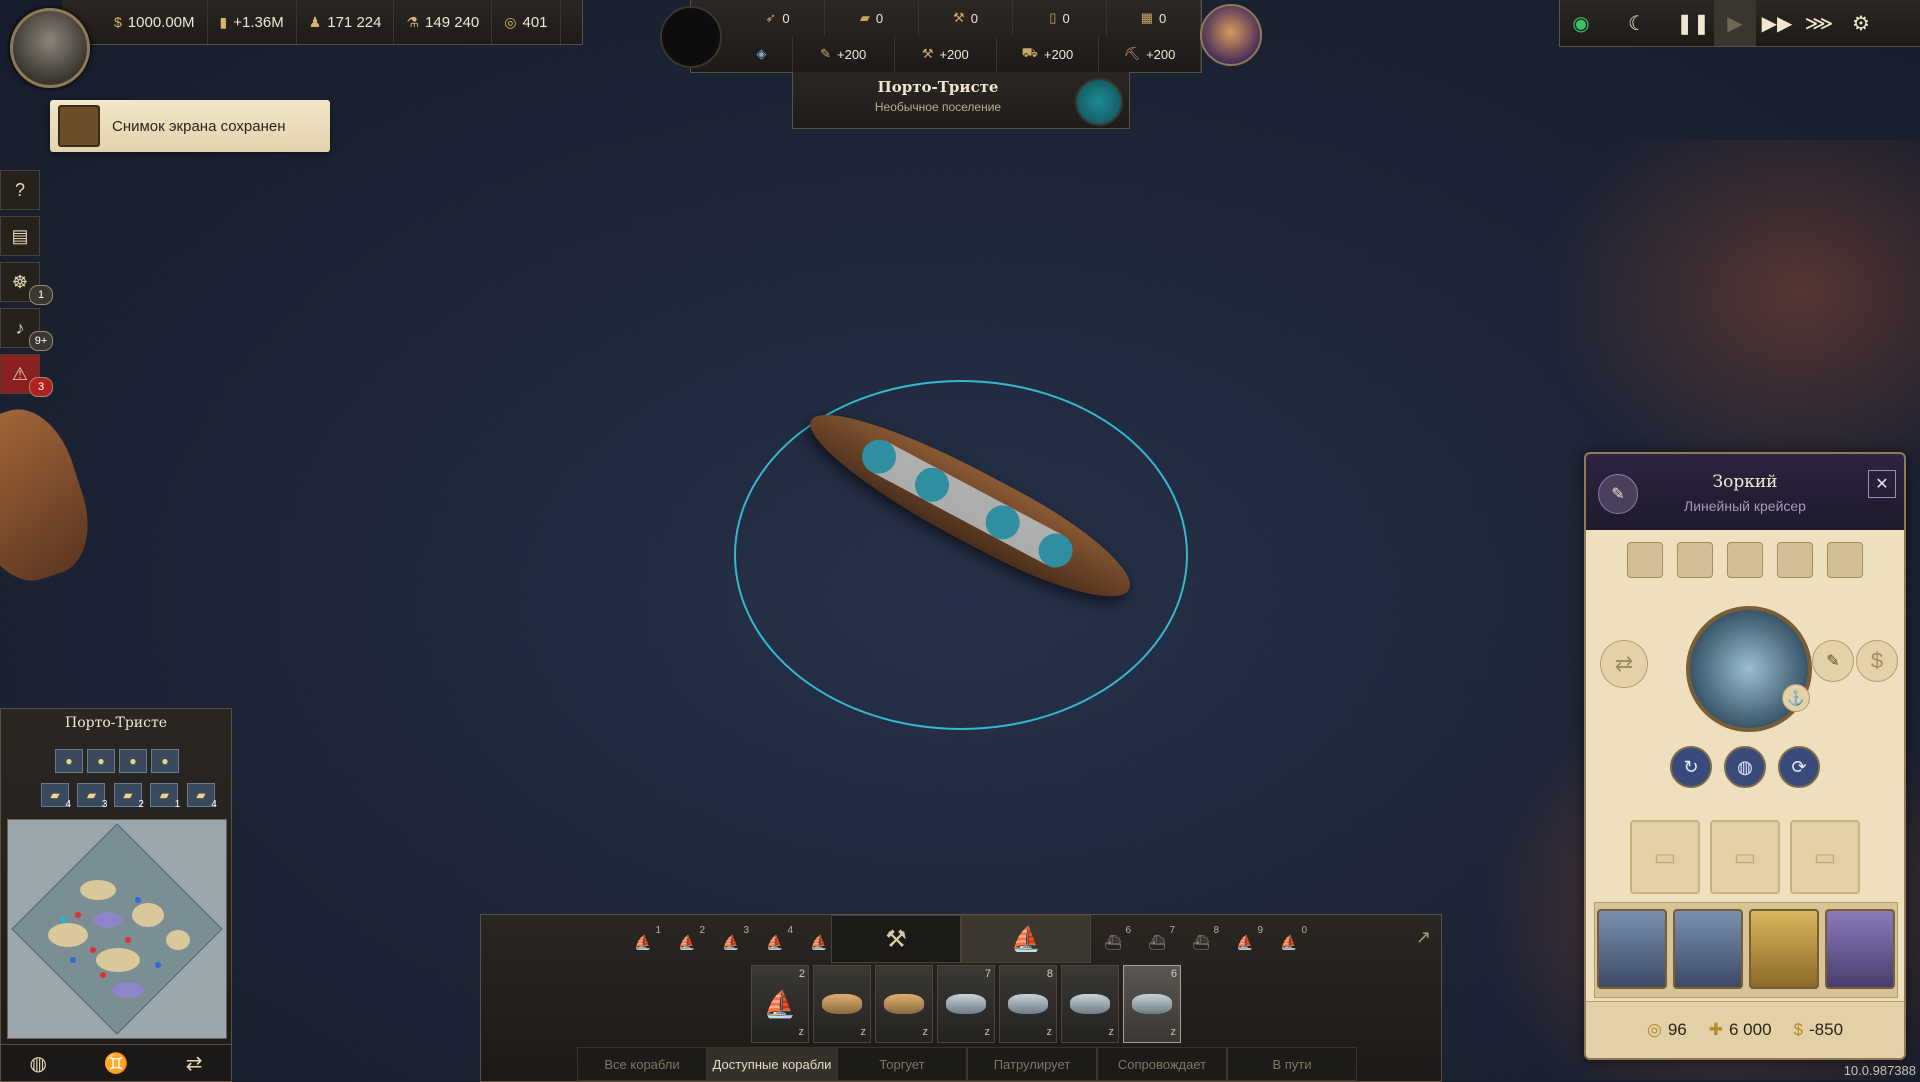 The width and height of the screenshot is (1920, 1082). I want to click on ship-slot: 2 ⛵ z, so click(780, 1004).